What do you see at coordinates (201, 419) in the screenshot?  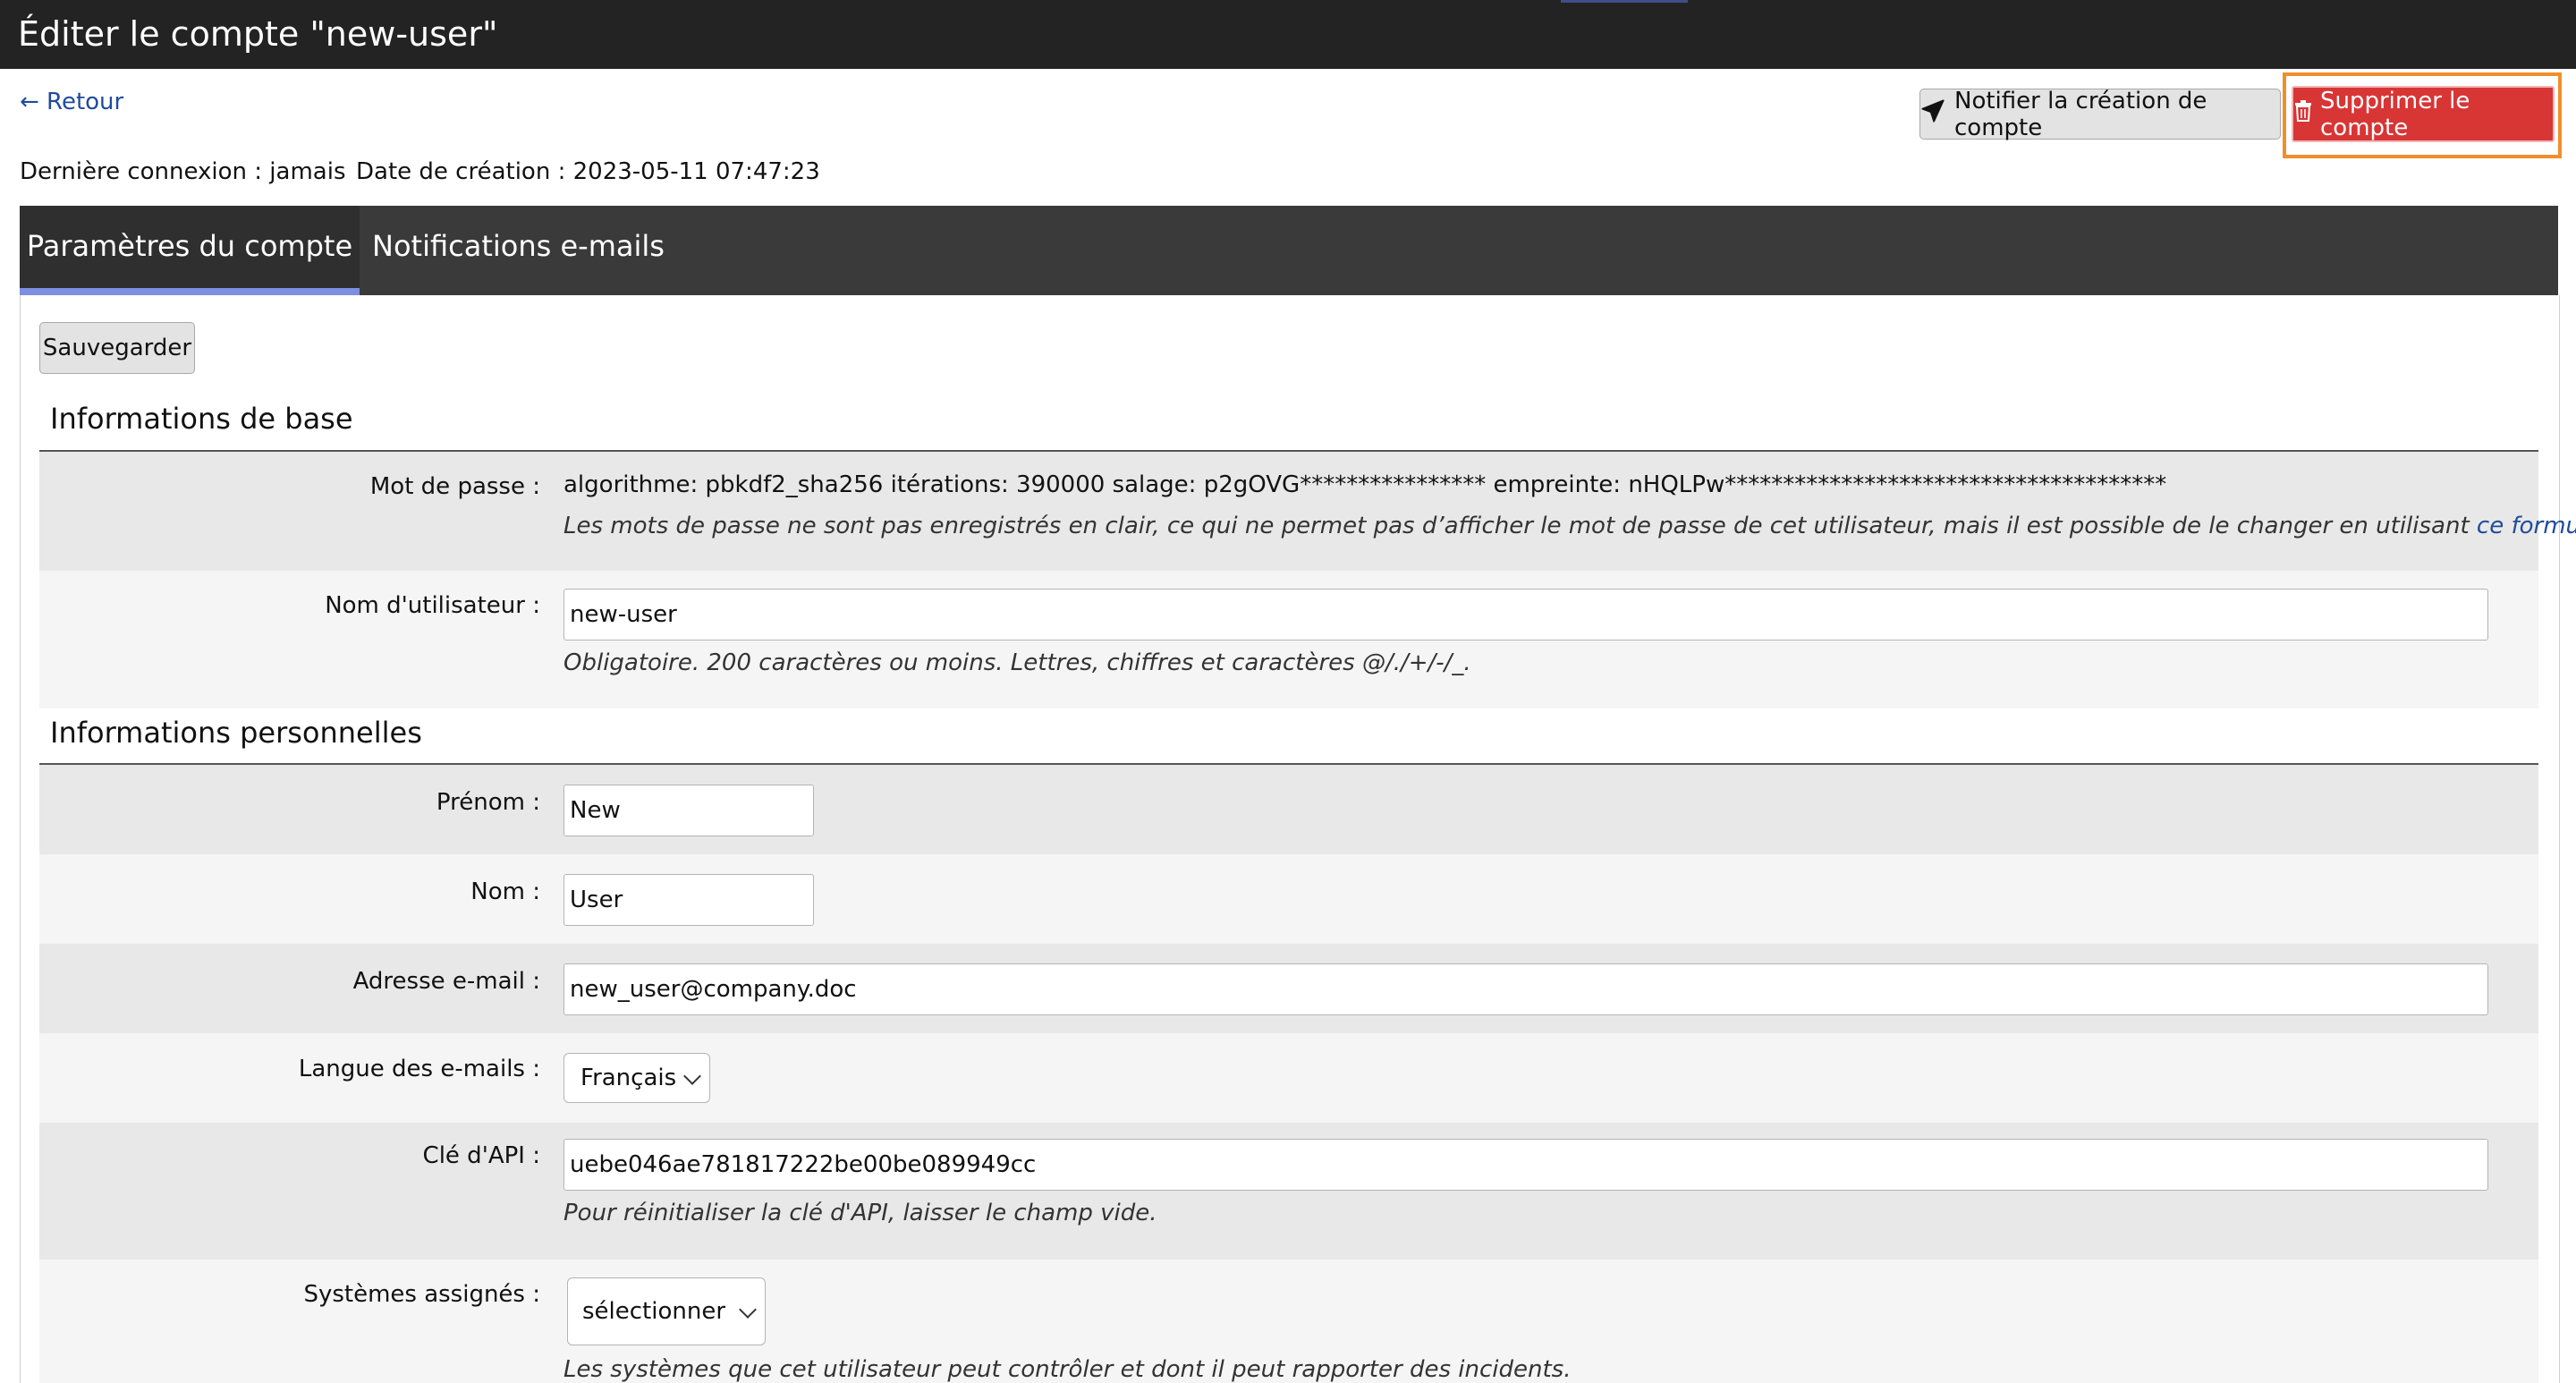 I see `section-title-basic: Informations de base` at bounding box center [201, 419].